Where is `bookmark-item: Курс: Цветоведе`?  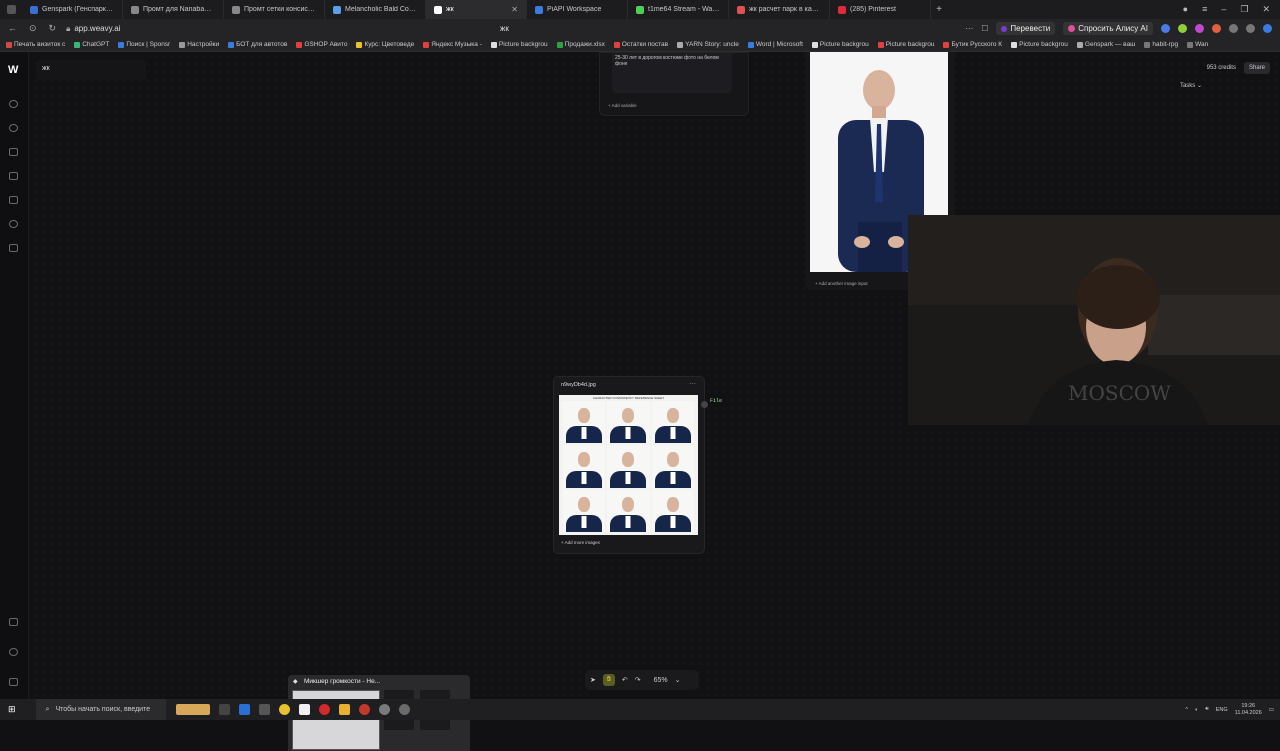
bookmark-item: Курс: Цветоведе is located at coordinates (385, 44).